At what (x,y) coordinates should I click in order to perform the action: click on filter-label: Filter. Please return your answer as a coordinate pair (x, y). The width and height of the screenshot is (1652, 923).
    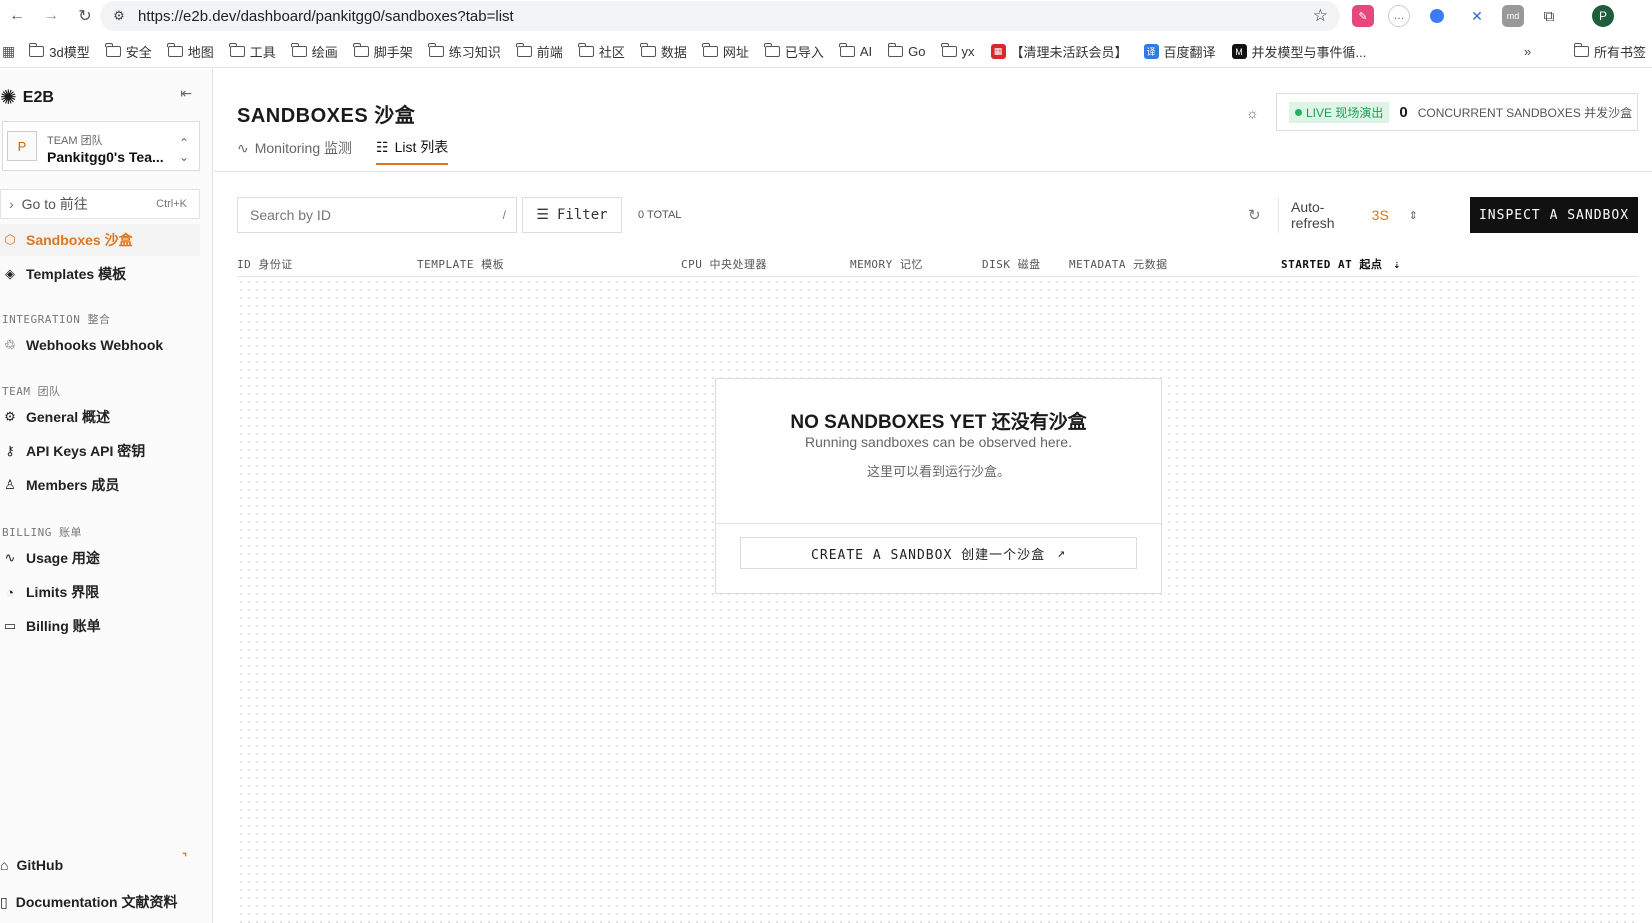
    Looking at the image, I should click on (582, 215).